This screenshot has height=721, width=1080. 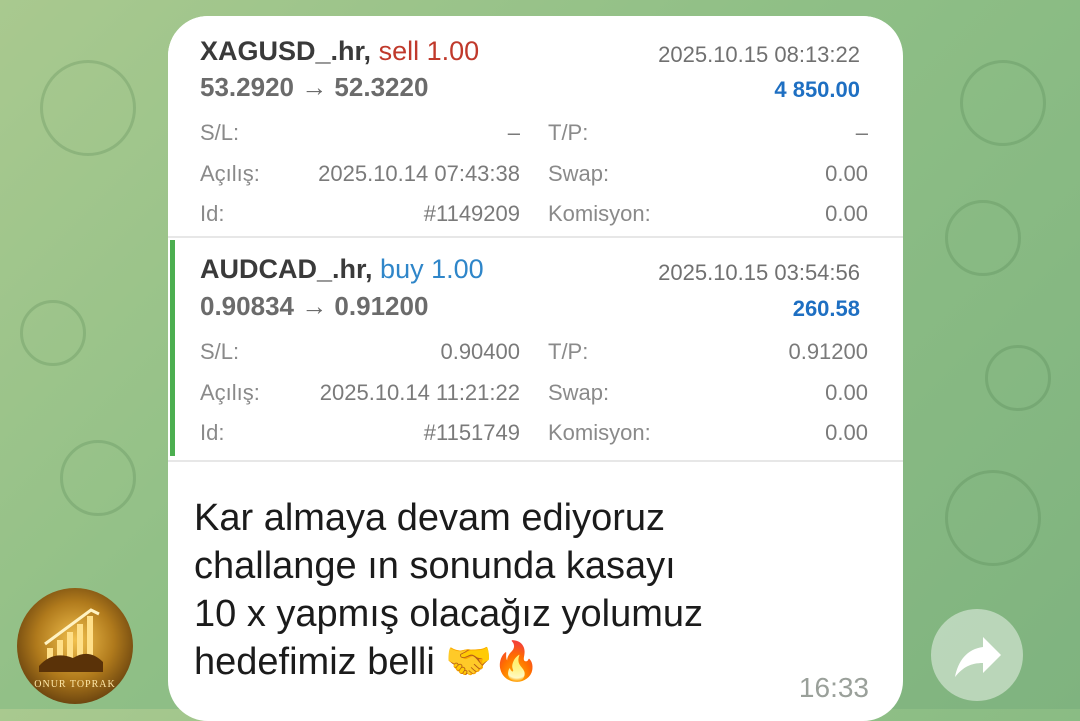 What do you see at coordinates (432, 269) in the screenshot?
I see `trade-side: buy 1.00` at bounding box center [432, 269].